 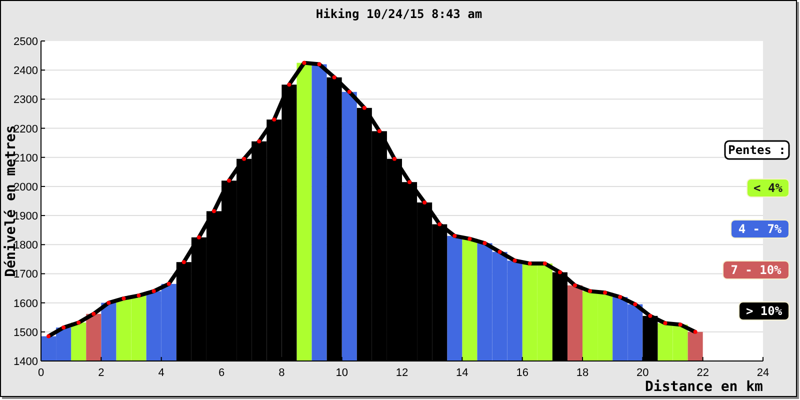 I want to click on legend-item: 4 - 7%, so click(x=760, y=229).